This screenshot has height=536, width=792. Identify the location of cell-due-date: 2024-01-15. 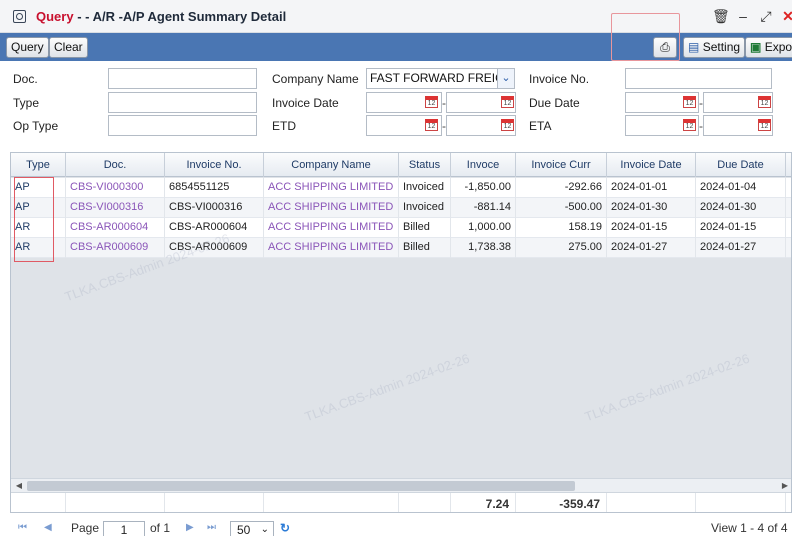
(741, 228).